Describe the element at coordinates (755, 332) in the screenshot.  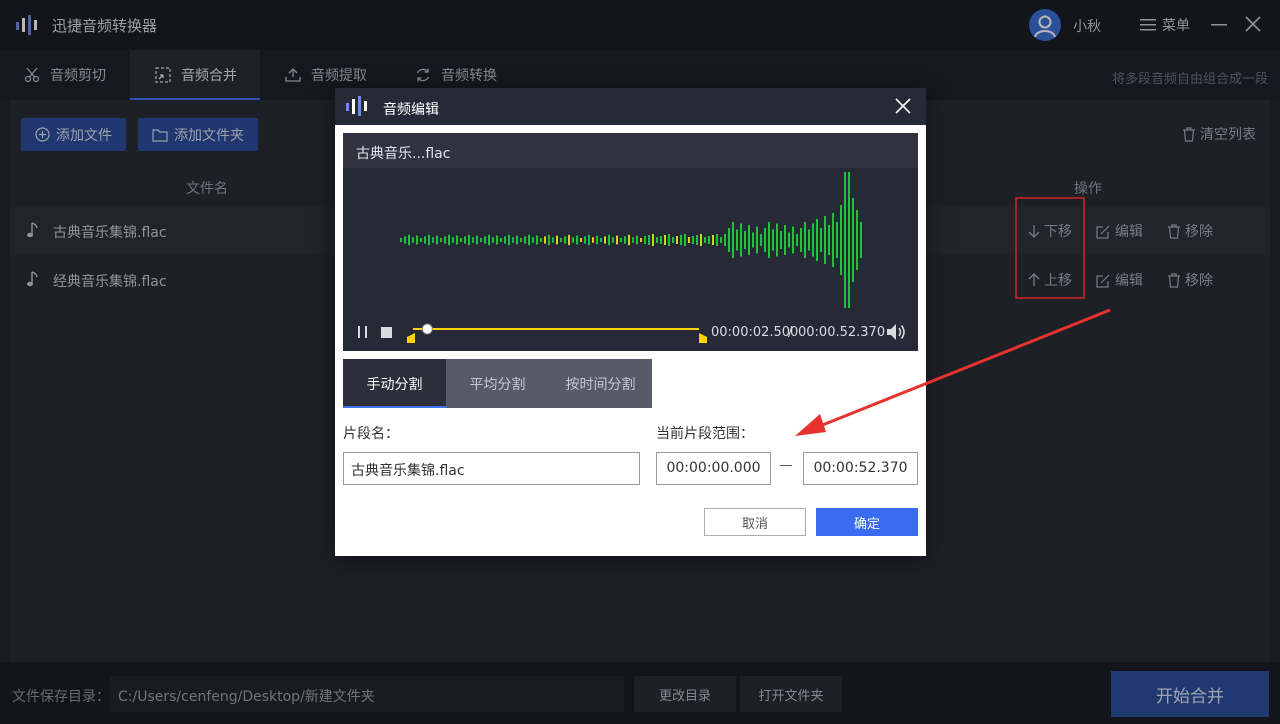
I see `current-time: 00:00:02.500` at that location.